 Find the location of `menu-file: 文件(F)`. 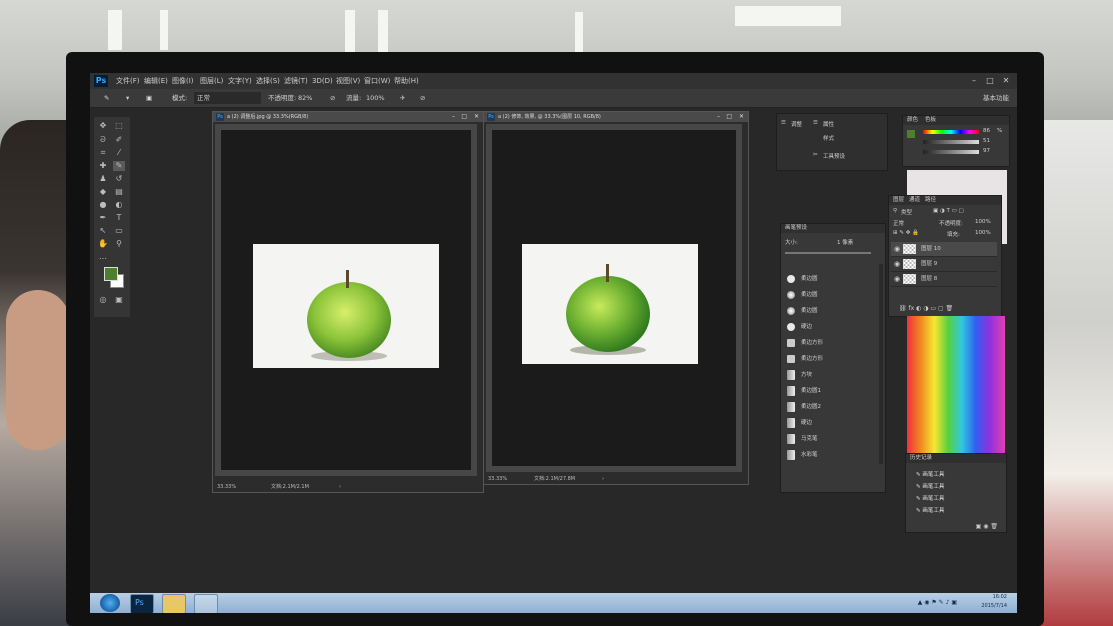

menu-file: 文件(F) is located at coordinates (128, 81).